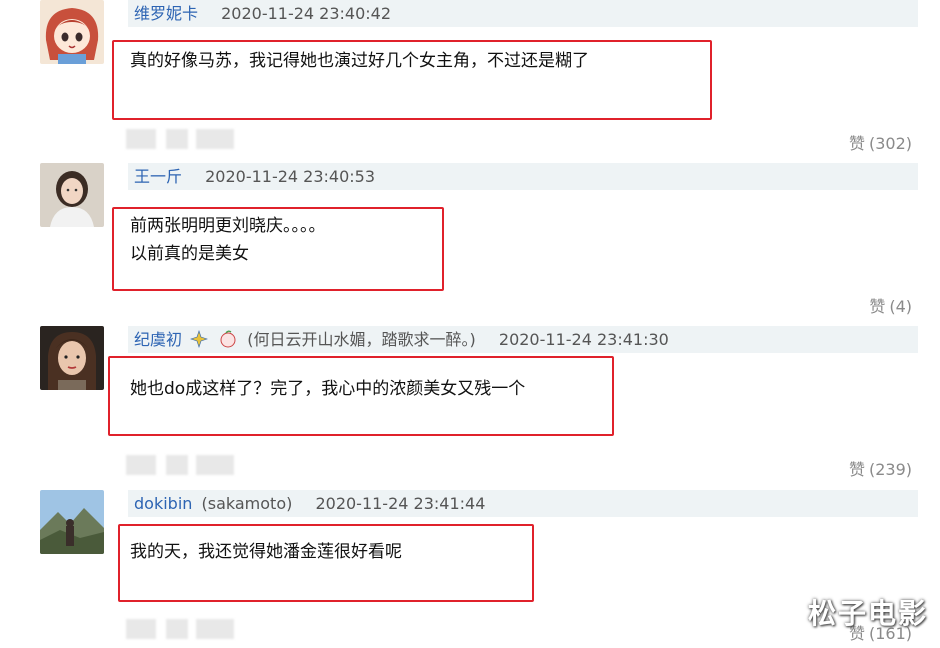 This screenshot has width=940, height=648. I want to click on like-button: 赞 (239), so click(880, 468).